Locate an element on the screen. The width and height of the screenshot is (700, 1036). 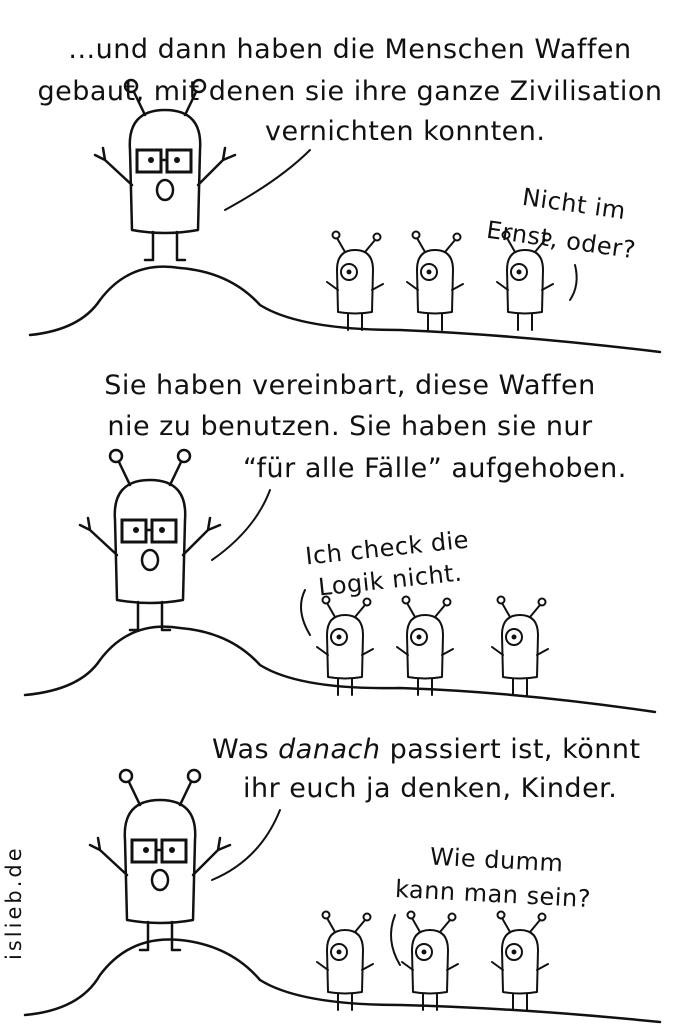
signature: islieb.de is located at coordinates (14, 902).